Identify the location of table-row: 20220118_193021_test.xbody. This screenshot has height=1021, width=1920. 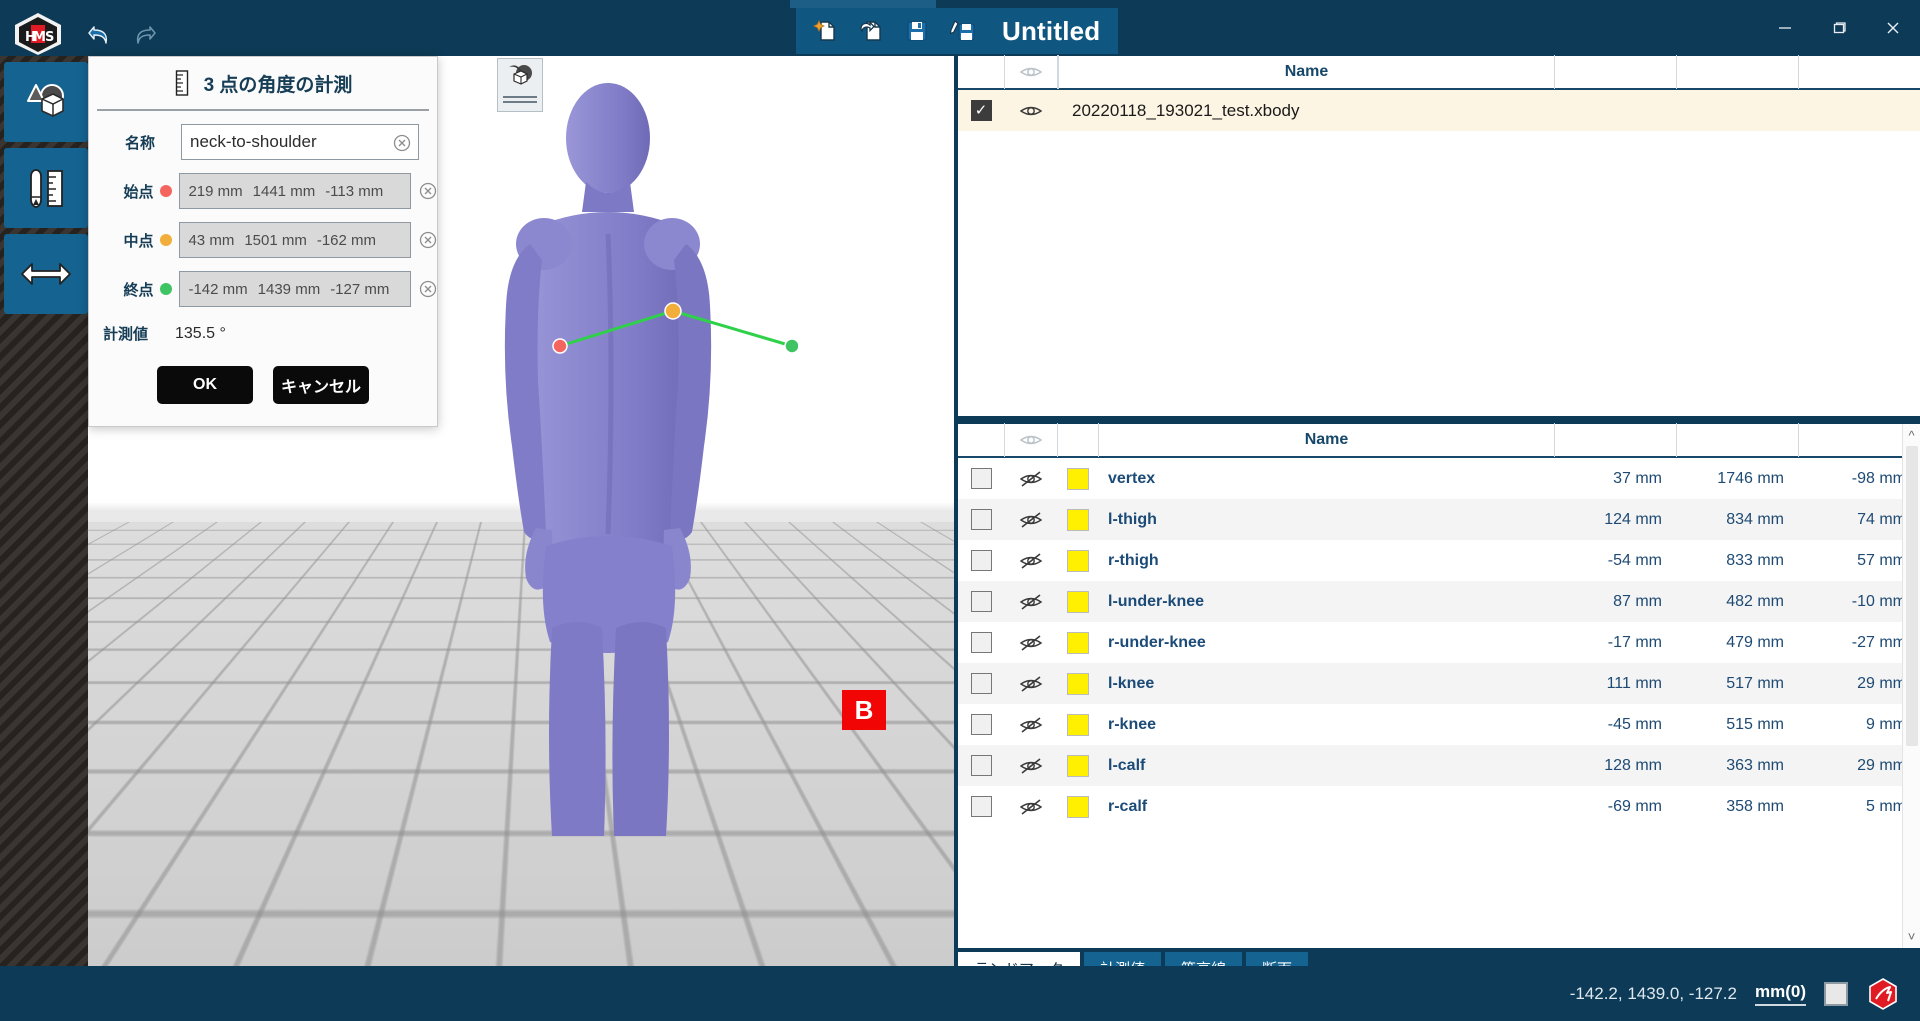
(1439, 110).